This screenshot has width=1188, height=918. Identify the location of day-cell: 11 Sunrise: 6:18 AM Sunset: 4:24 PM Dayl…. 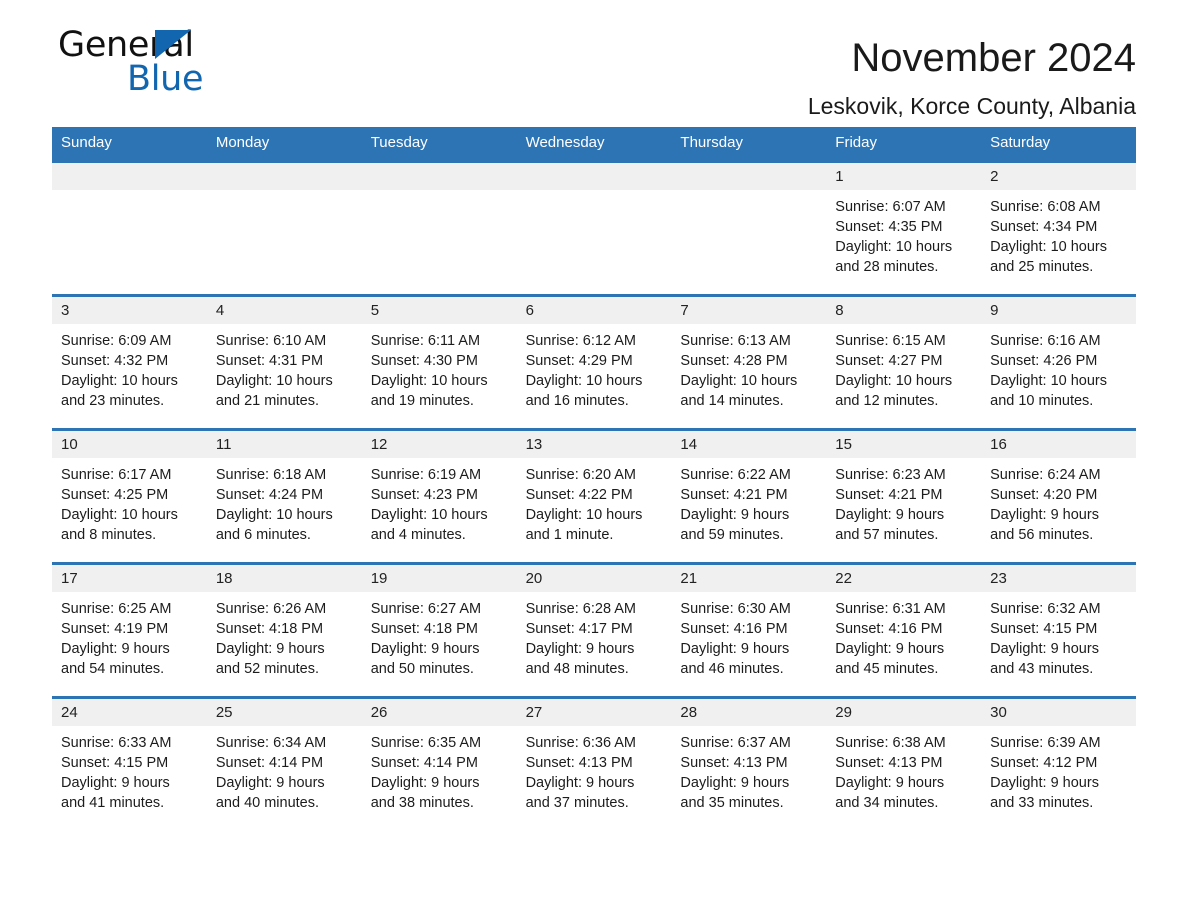
(284, 496).